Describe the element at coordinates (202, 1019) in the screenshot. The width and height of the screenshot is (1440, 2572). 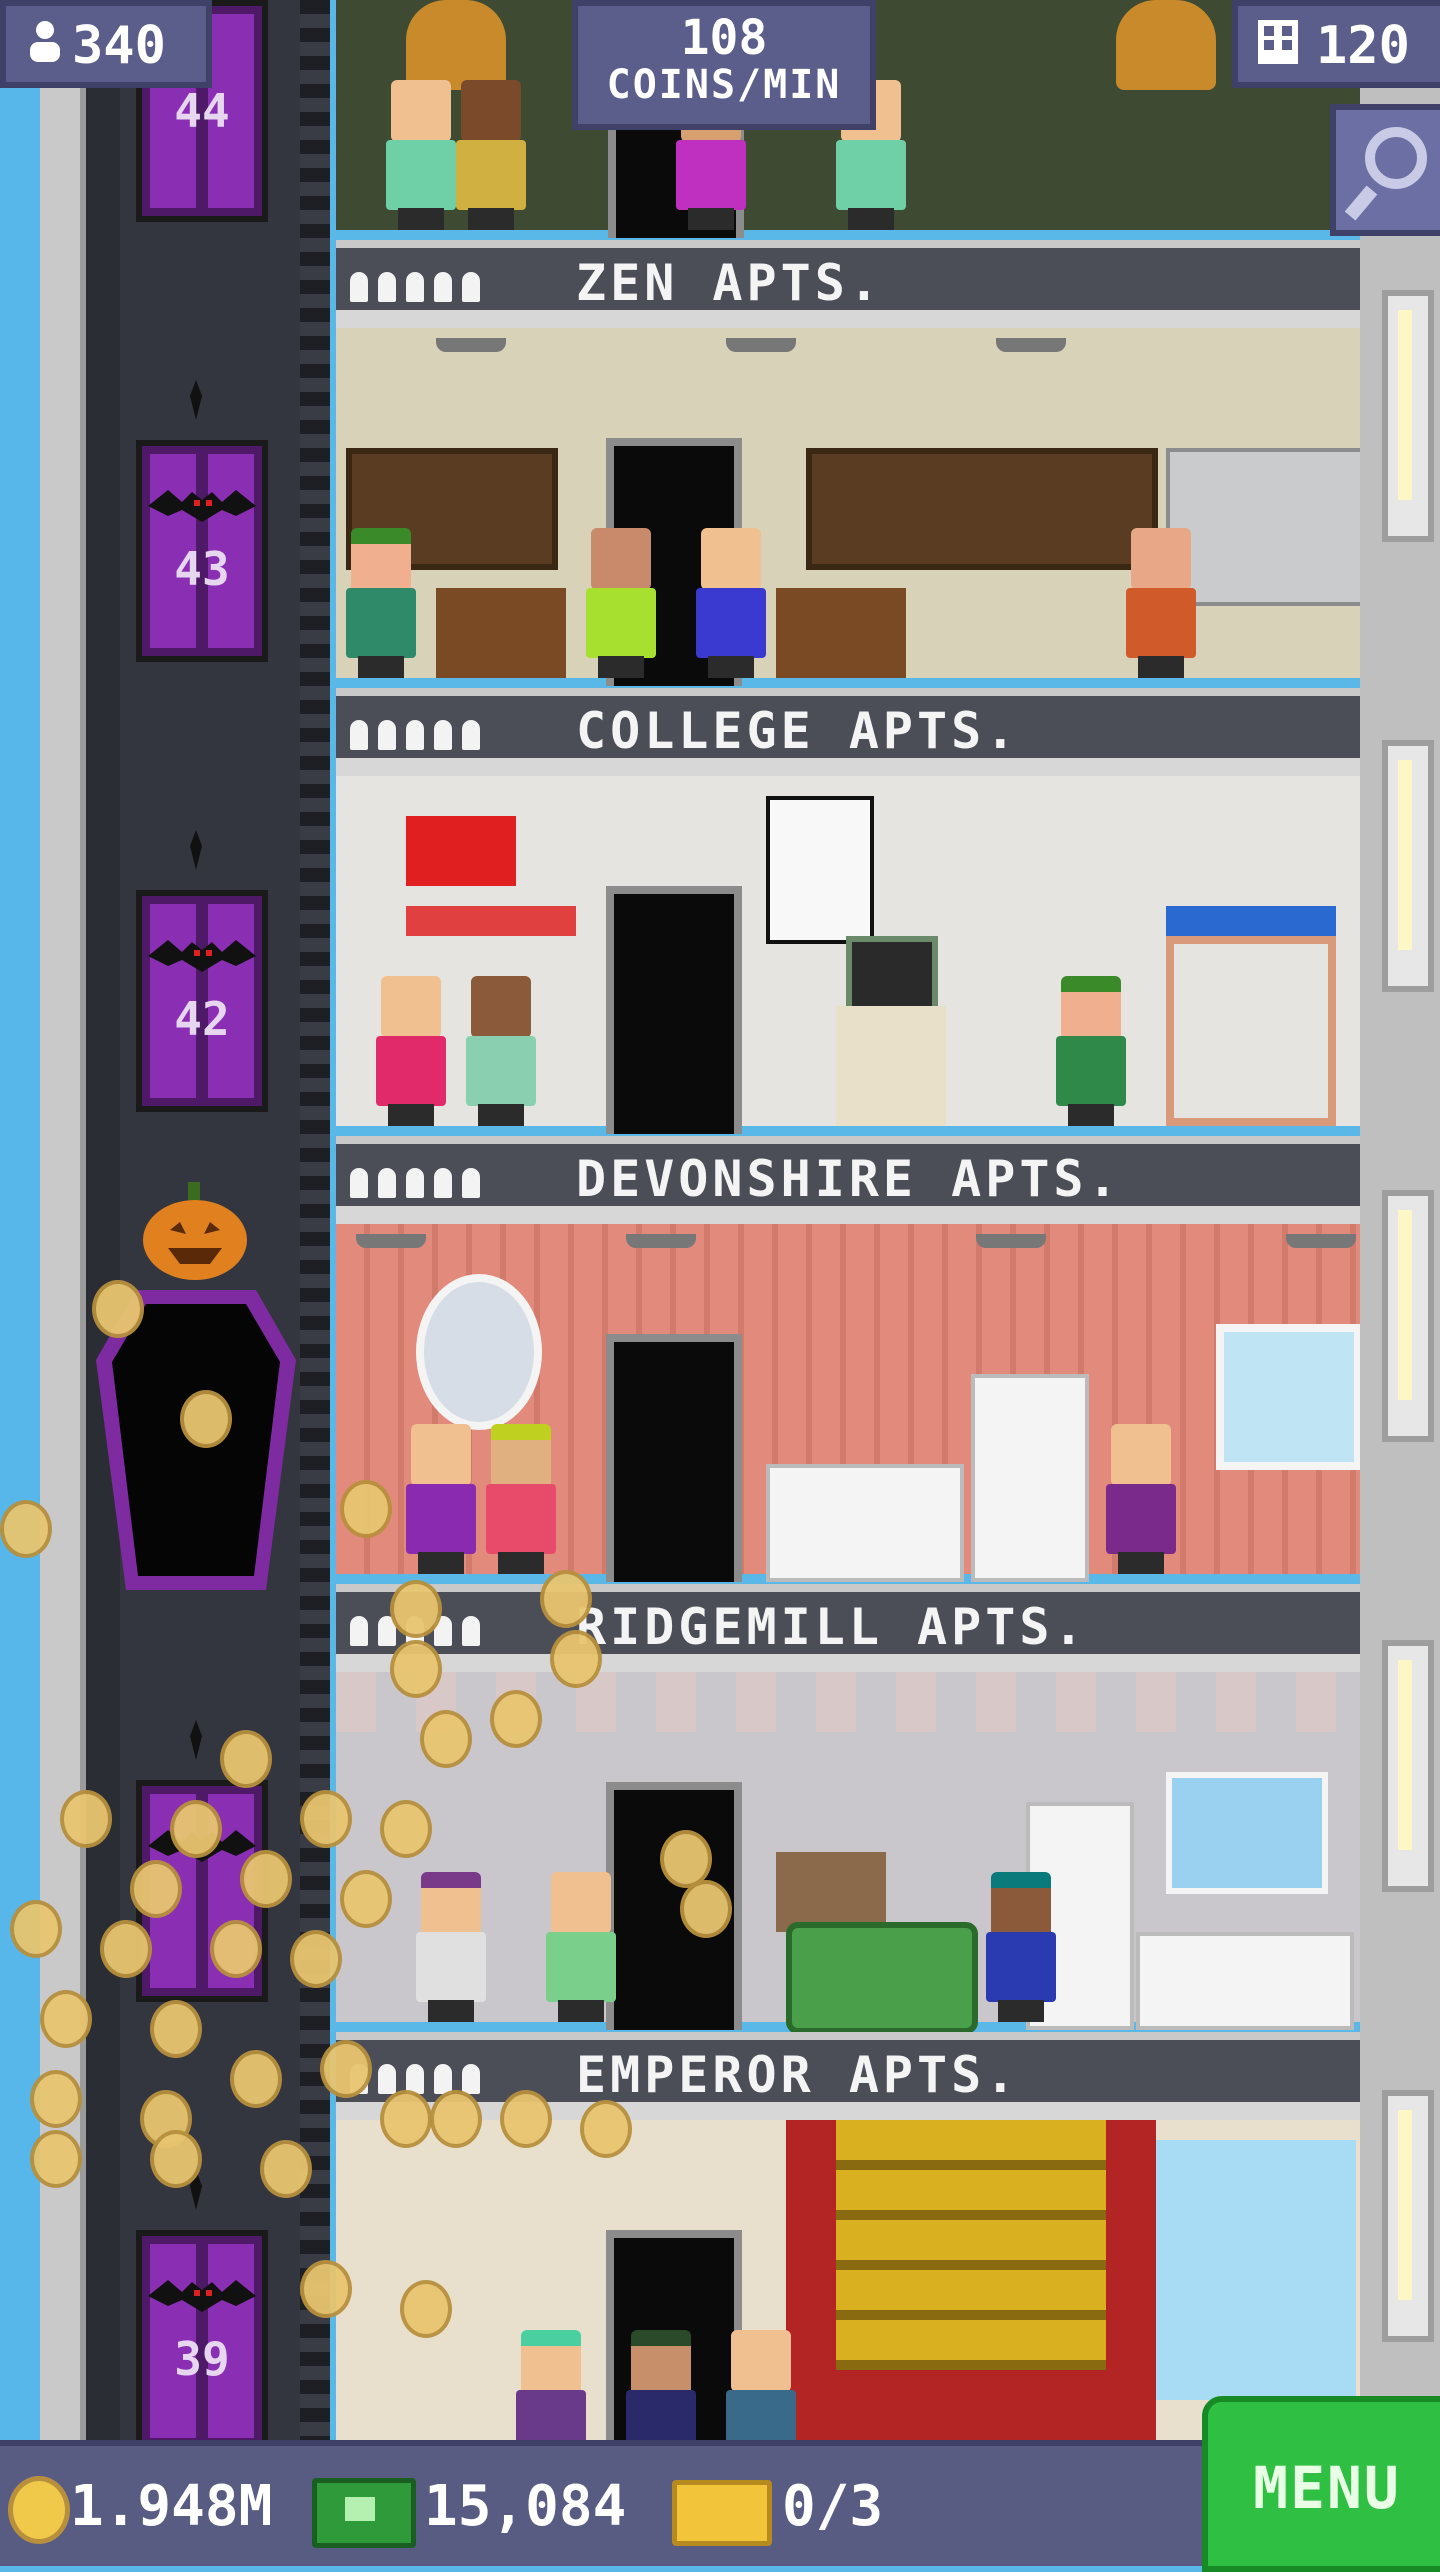
I see `floor-number: 42` at that location.